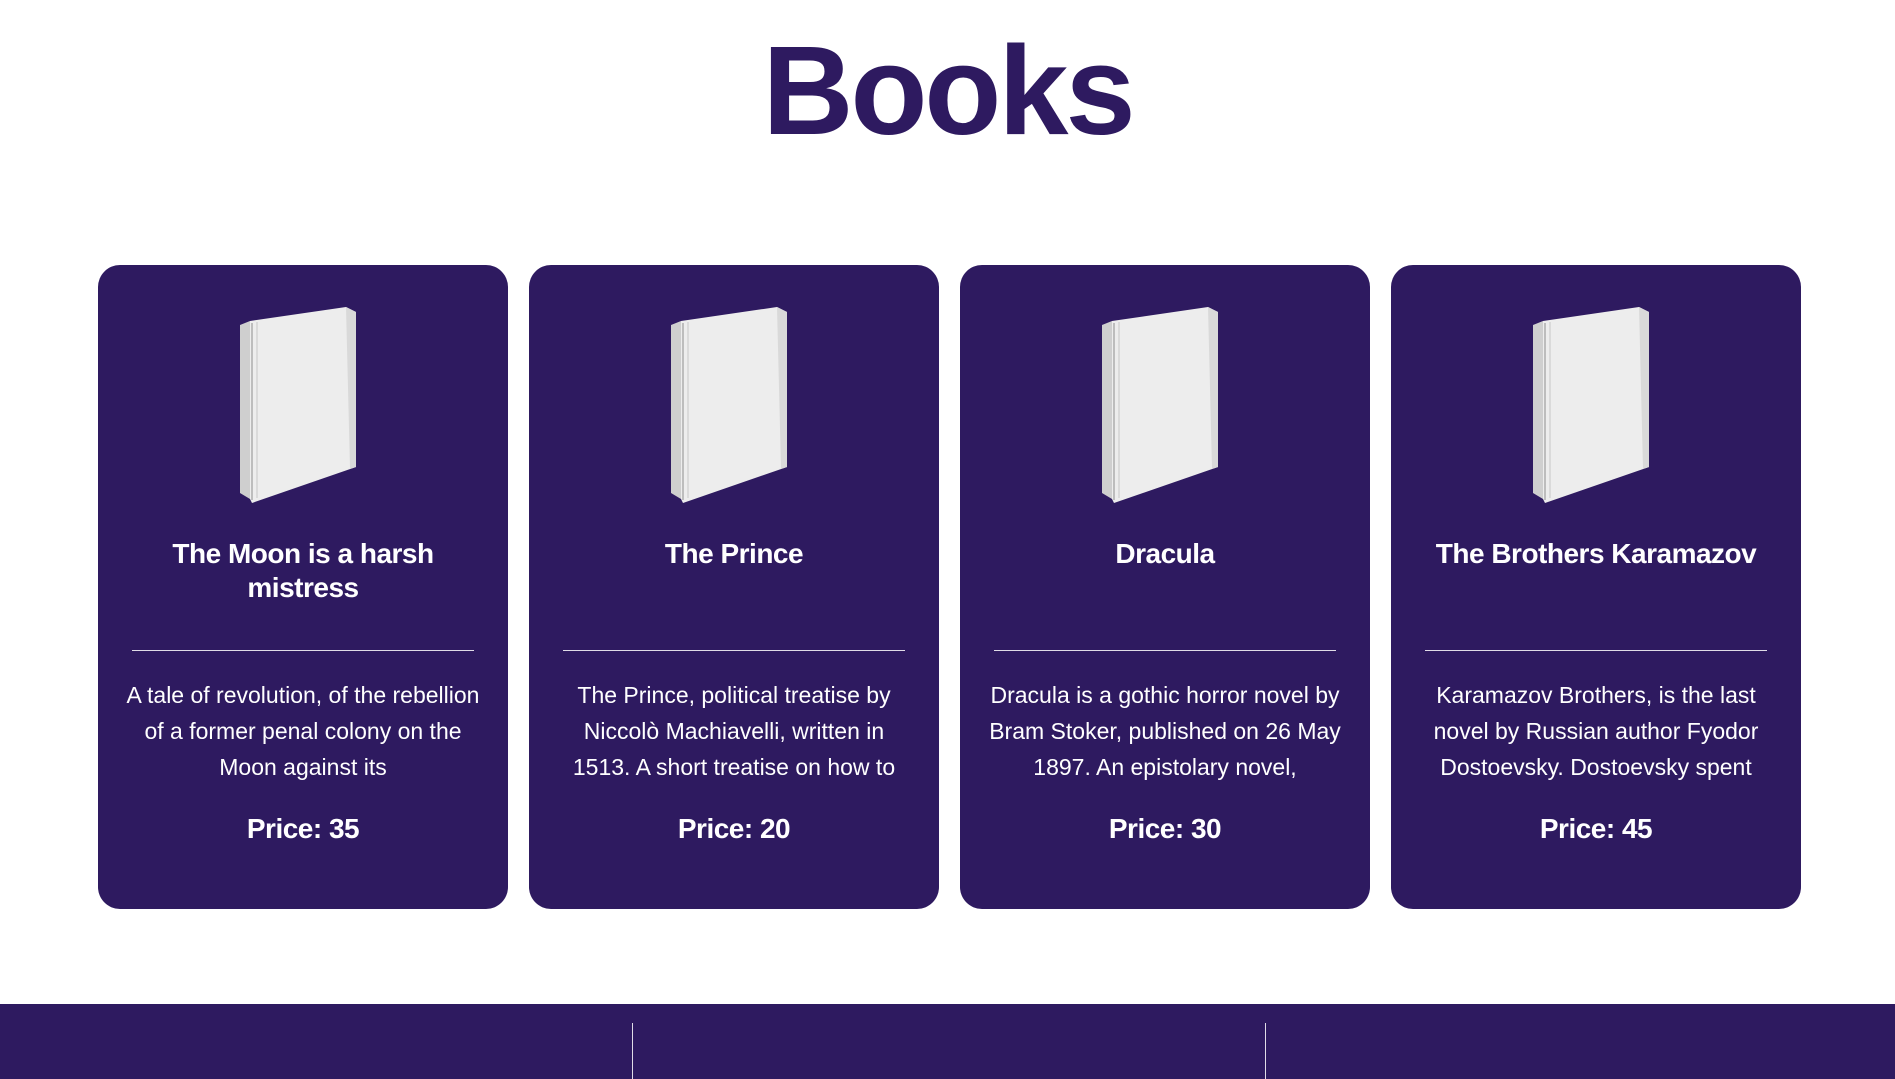 This screenshot has height=1079, width=1895. I want to click on book-title: The Prince, so click(734, 553).